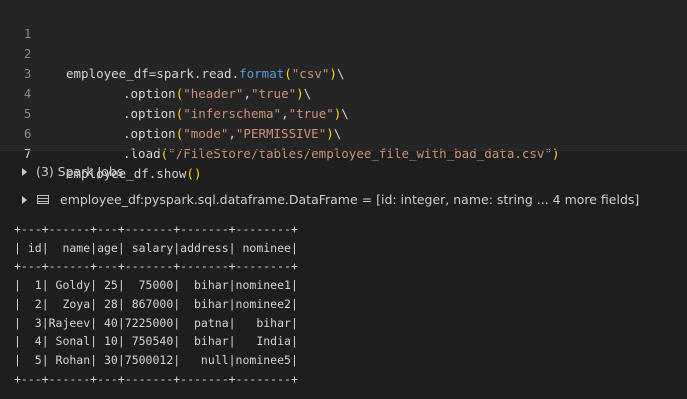 The width and height of the screenshot is (687, 399). What do you see at coordinates (262, 73) in the screenshot?
I see `code-function: format` at bounding box center [262, 73].